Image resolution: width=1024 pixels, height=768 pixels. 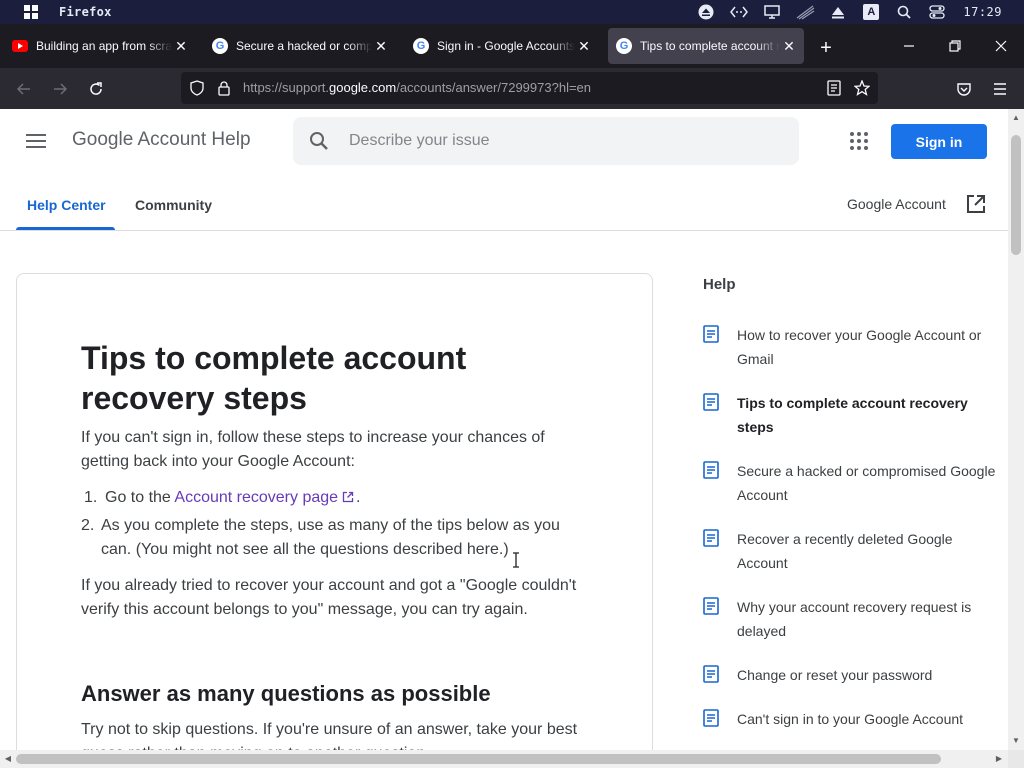 I want to click on list-item: 1. Go to the Account recovery page., so click(x=336, y=498).